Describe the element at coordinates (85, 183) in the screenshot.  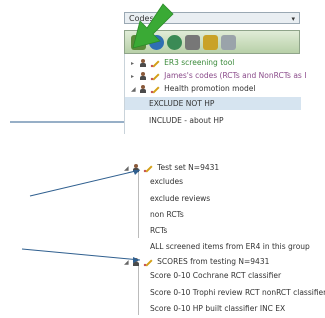
I see `pointer-line-test-set` at that location.